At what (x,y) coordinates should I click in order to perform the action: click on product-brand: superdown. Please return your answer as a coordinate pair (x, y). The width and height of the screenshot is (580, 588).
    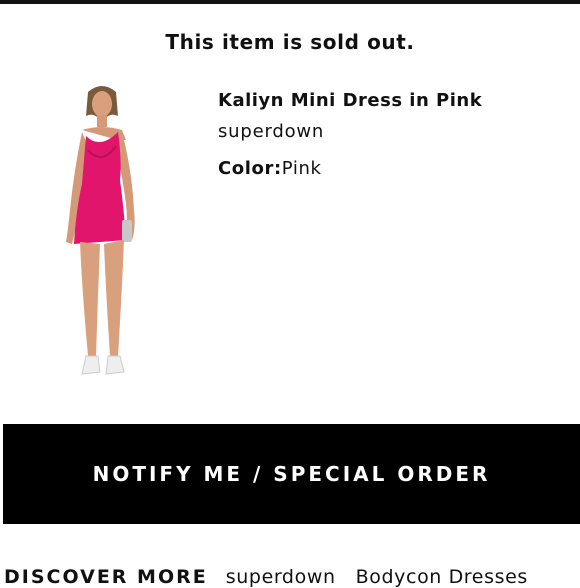
    Looking at the image, I should click on (271, 131).